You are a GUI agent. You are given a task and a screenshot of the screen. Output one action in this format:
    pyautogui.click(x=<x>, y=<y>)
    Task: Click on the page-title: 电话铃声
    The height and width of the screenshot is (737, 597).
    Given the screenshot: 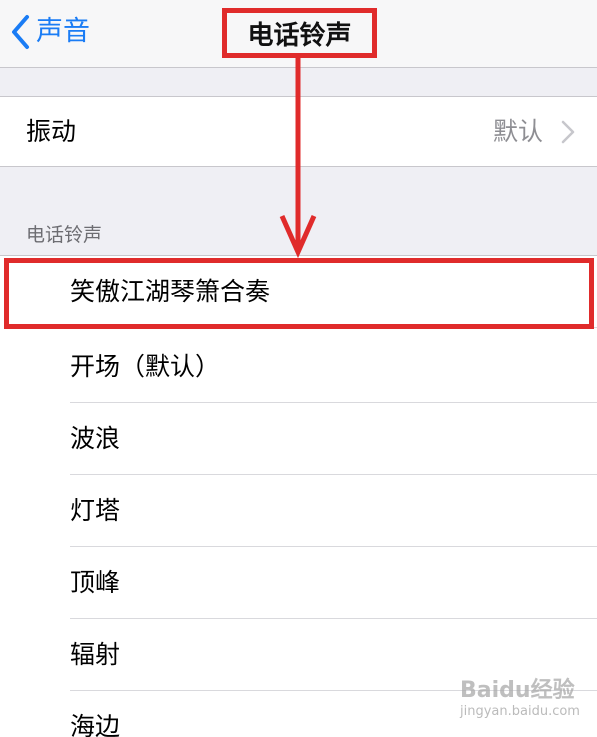 What is the action you would take?
    pyautogui.click(x=299, y=33)
    